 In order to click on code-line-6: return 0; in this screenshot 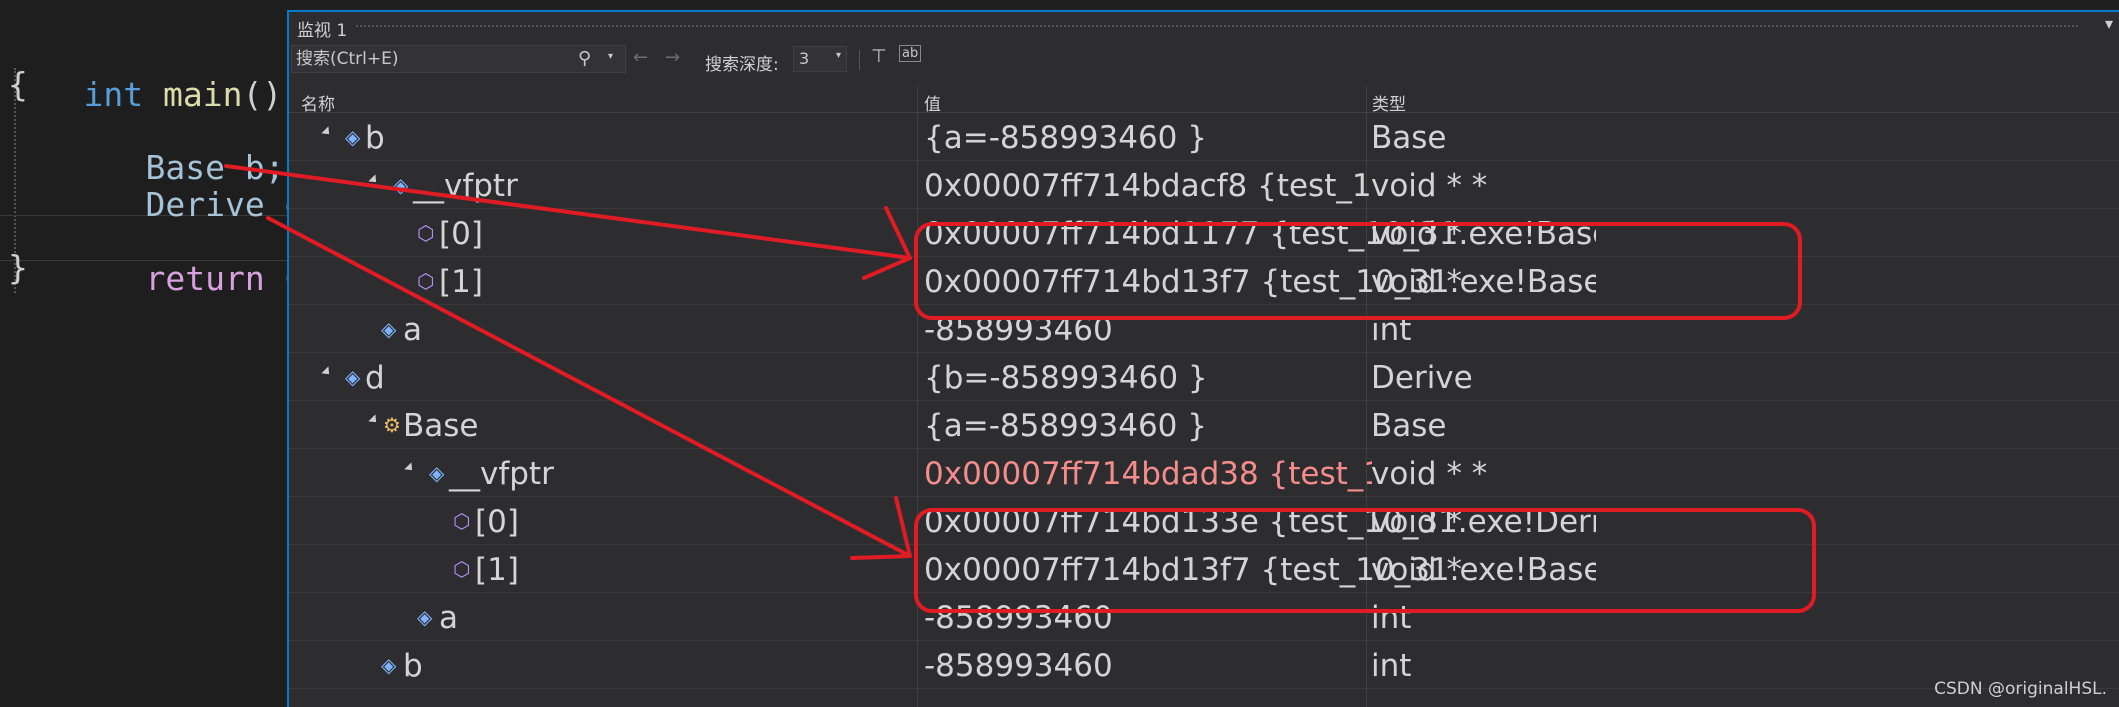, I will do `click(195, 254)`.